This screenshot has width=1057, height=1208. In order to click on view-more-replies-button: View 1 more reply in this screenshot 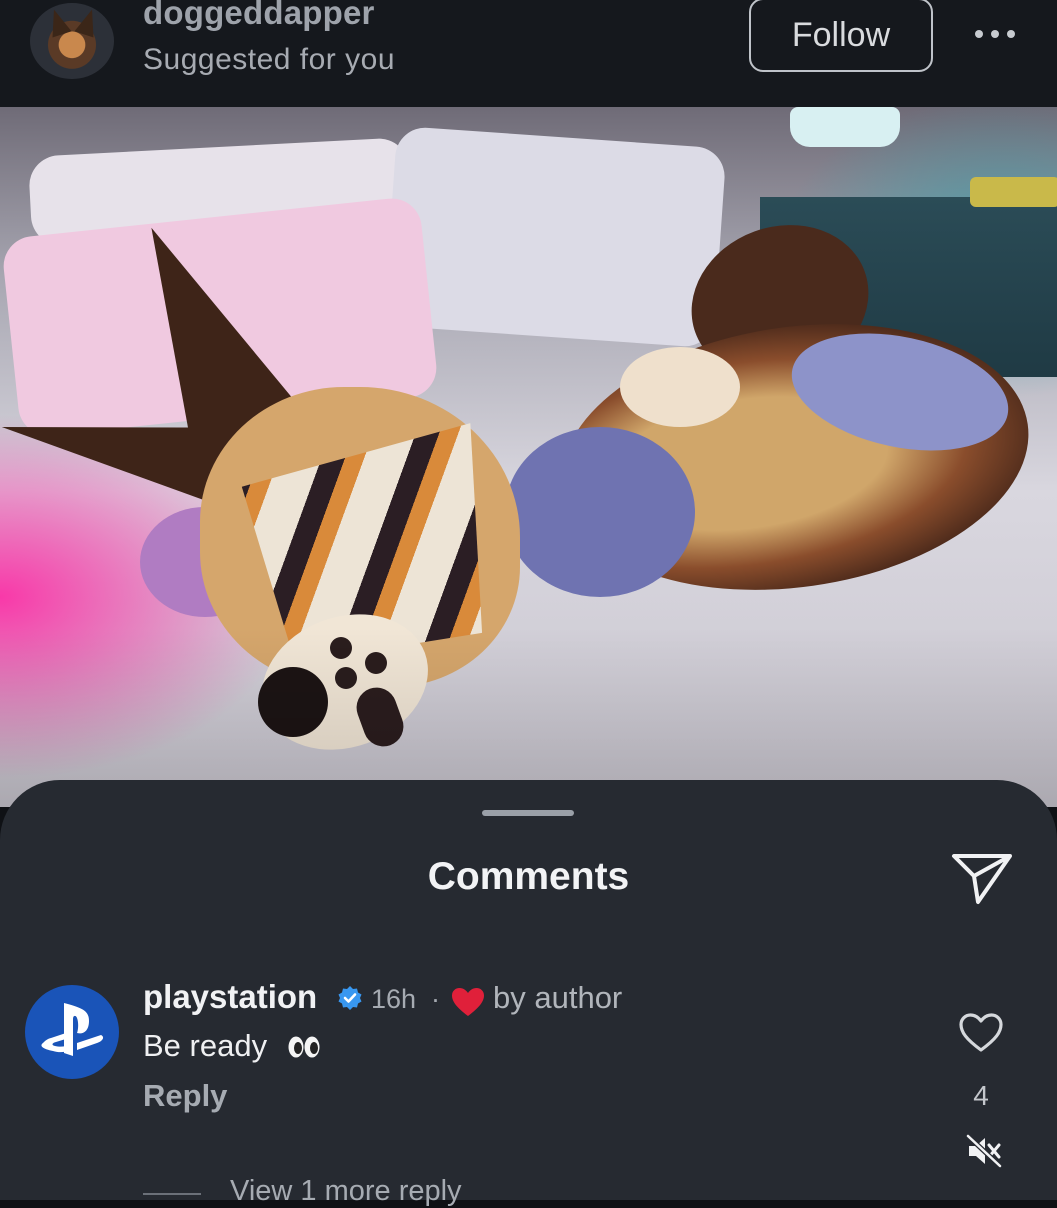, I will do `click(346, 1191)`.